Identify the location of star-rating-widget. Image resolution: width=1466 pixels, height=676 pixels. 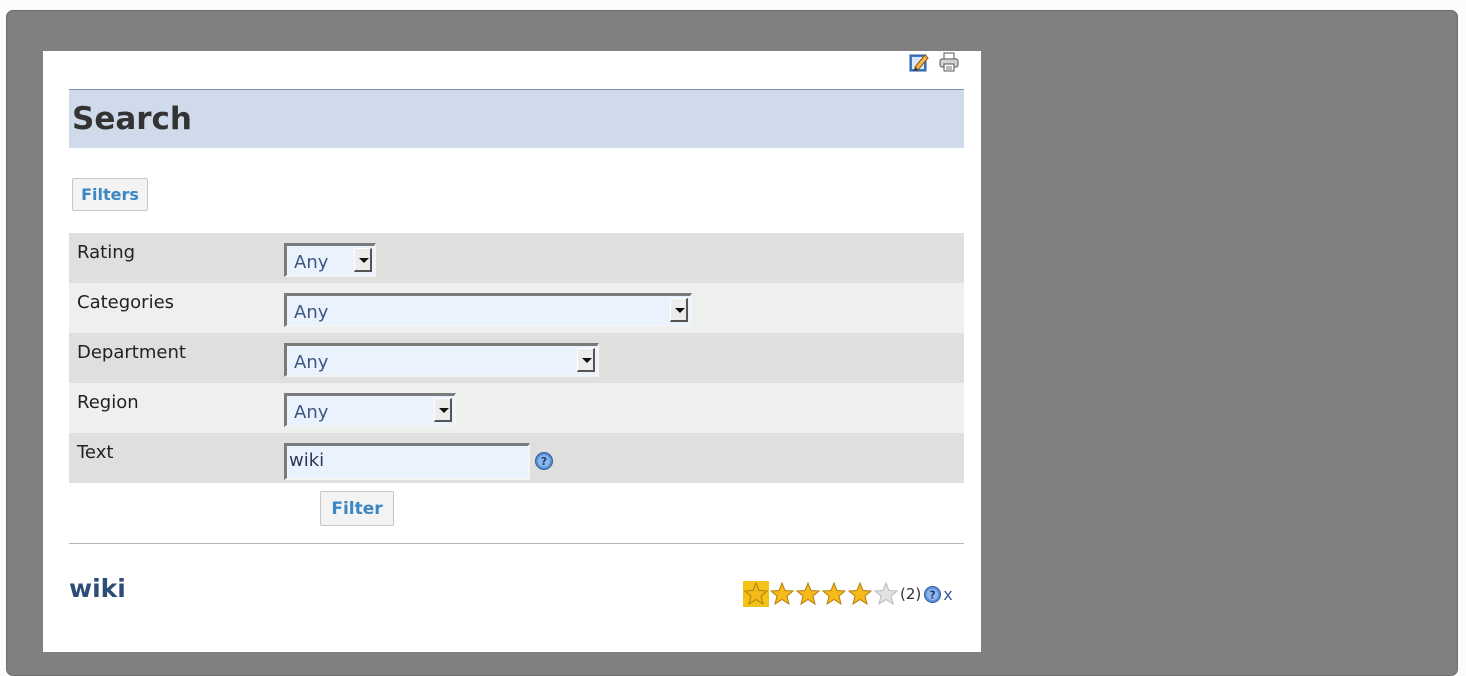
(821, 594).